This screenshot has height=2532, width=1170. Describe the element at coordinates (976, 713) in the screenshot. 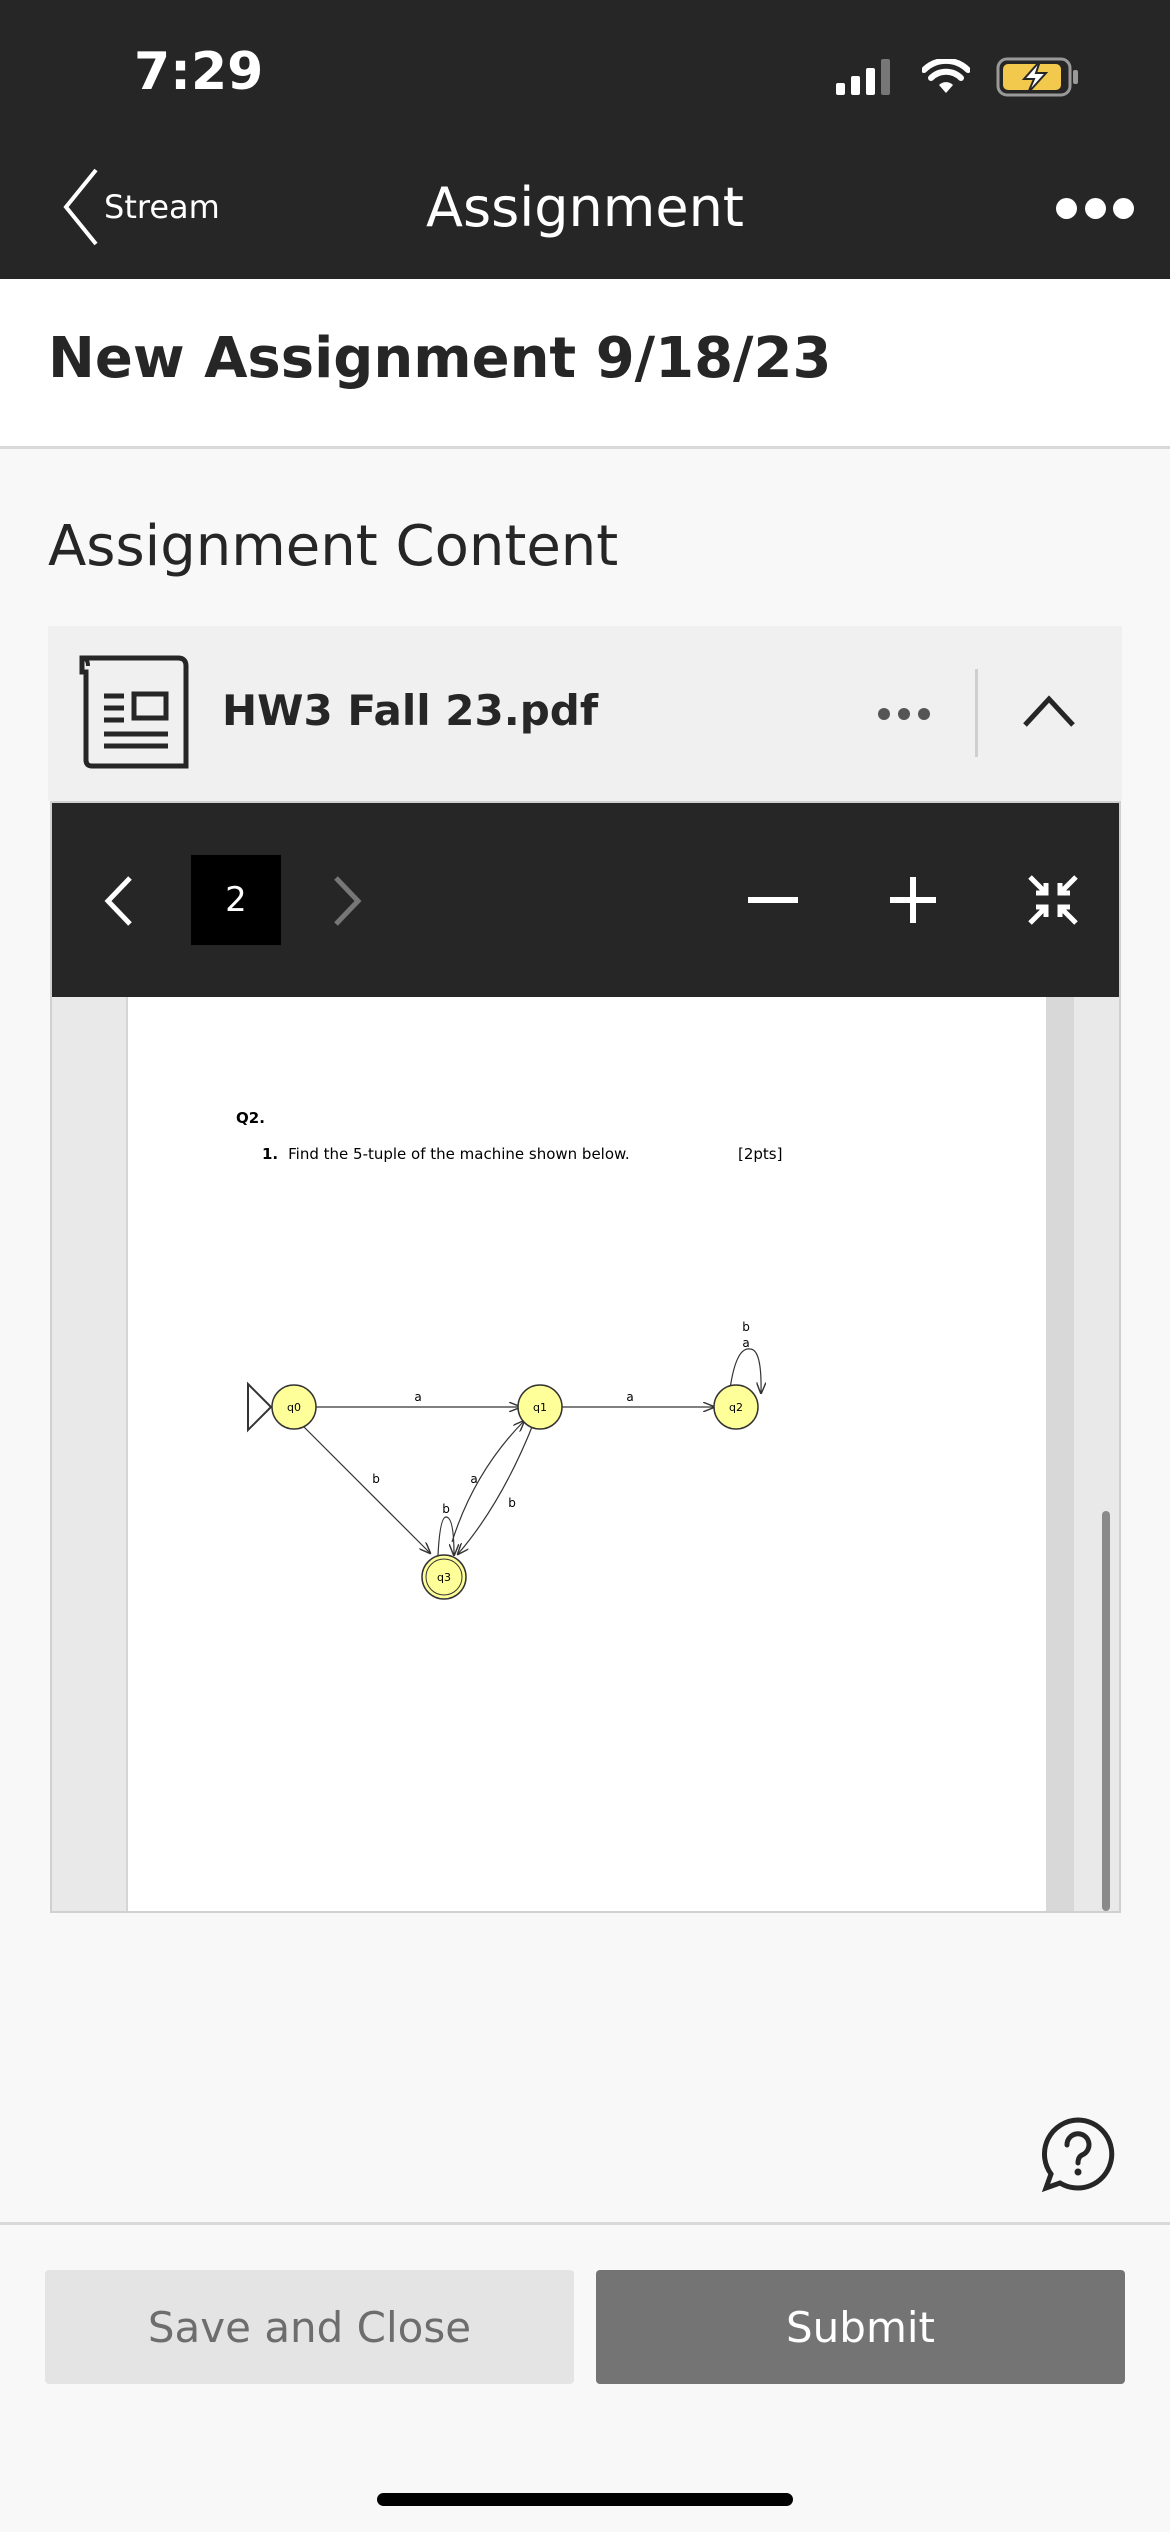

I see `file-separator` at that location.